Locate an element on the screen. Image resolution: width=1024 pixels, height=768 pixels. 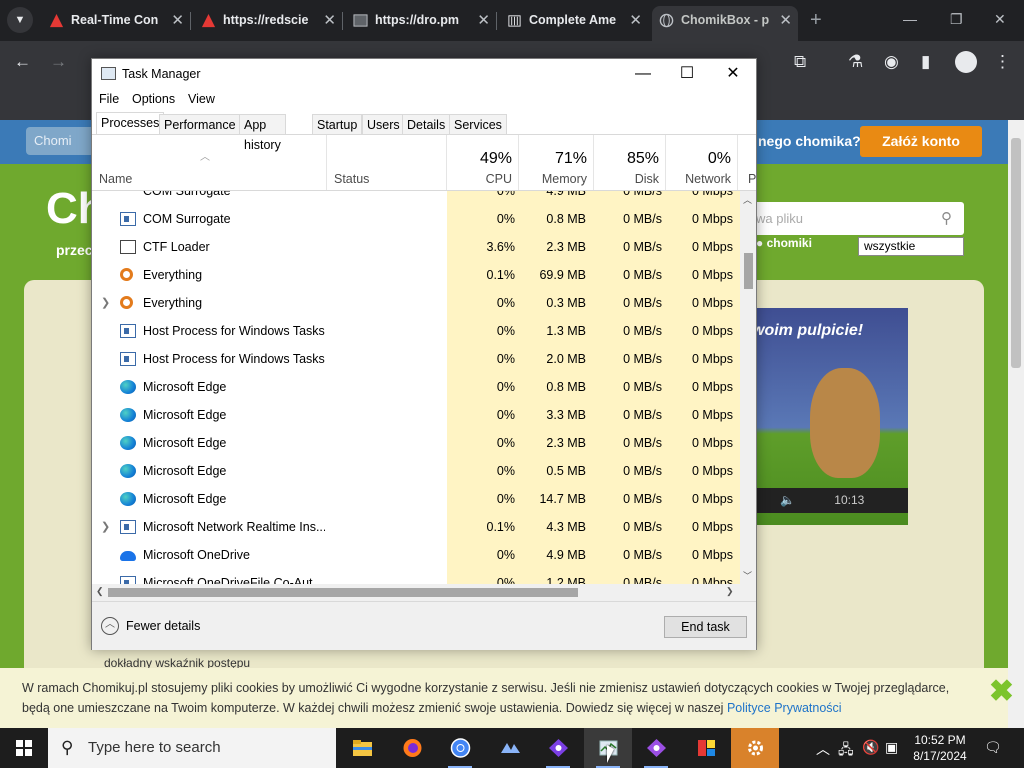
new-tab-button: + is located at coordinates (816, 20).